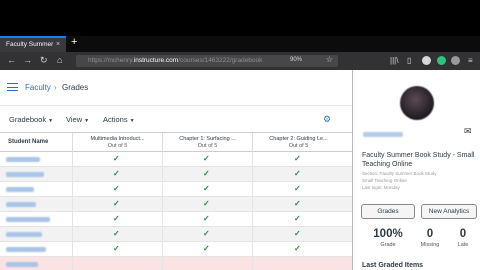 This screenshot has width=480, height=270. I want to click on avatar, so click(417, 103).